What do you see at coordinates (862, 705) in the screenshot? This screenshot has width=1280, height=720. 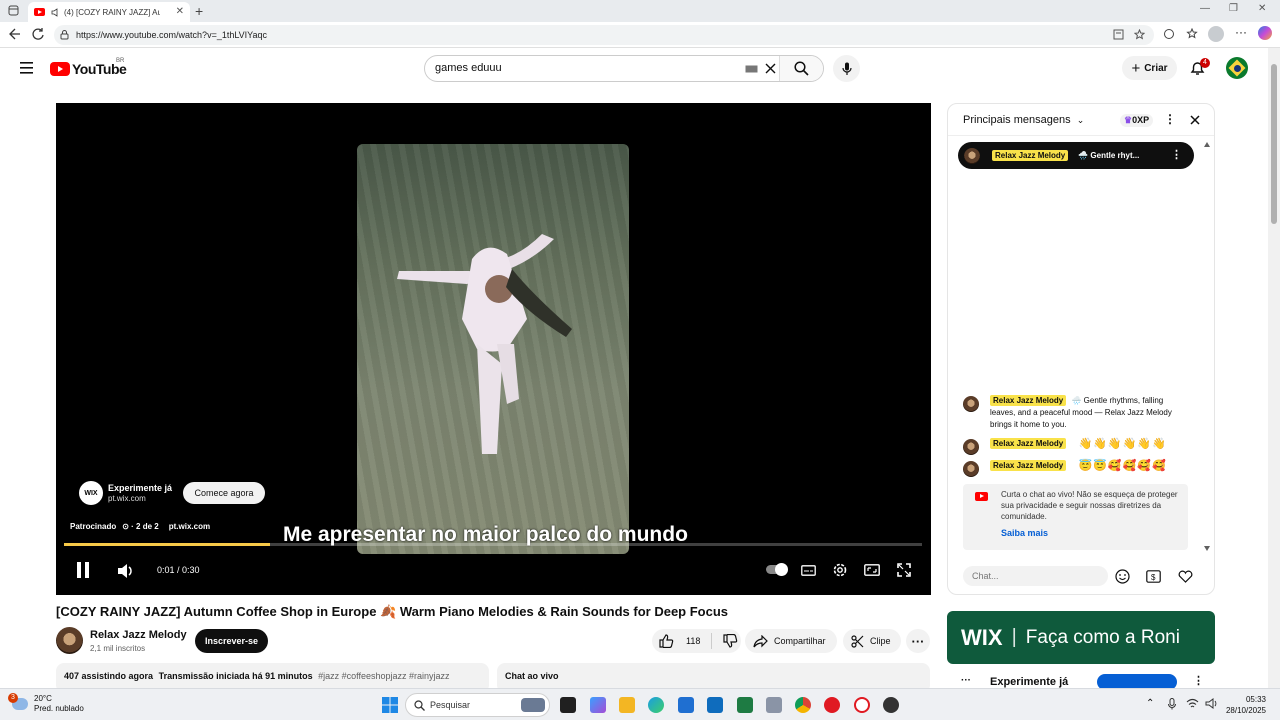 I see `opera-gx-icon` at bounding box center [862, 705].